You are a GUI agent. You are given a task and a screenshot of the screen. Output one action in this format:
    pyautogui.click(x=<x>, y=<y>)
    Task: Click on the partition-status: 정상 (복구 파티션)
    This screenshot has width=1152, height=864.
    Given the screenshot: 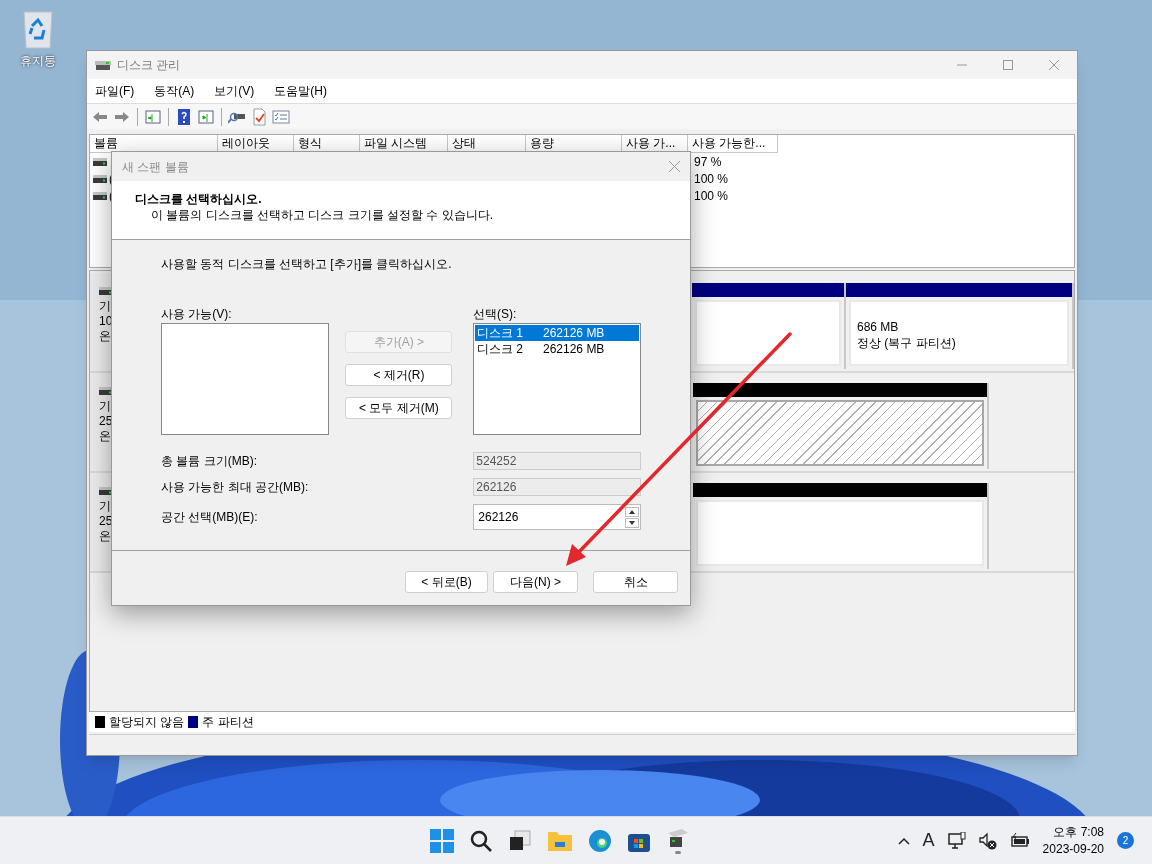 What is the action you would take?
    pyautogui.click(x=907, y=343)
    